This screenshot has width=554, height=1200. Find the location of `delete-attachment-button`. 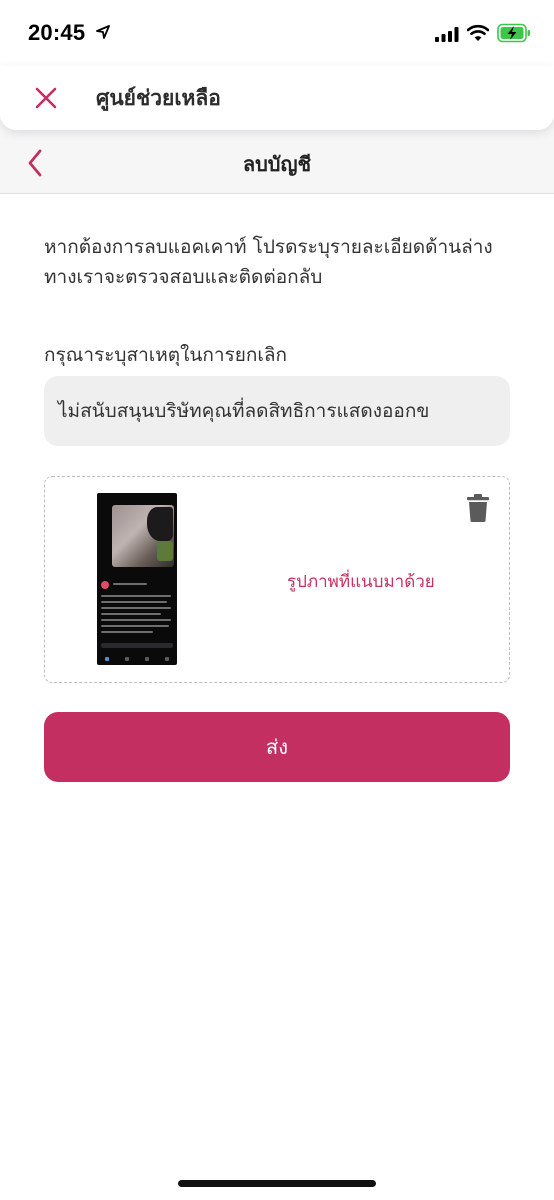

delete-attachment-button is located at coordinates (478, 508).